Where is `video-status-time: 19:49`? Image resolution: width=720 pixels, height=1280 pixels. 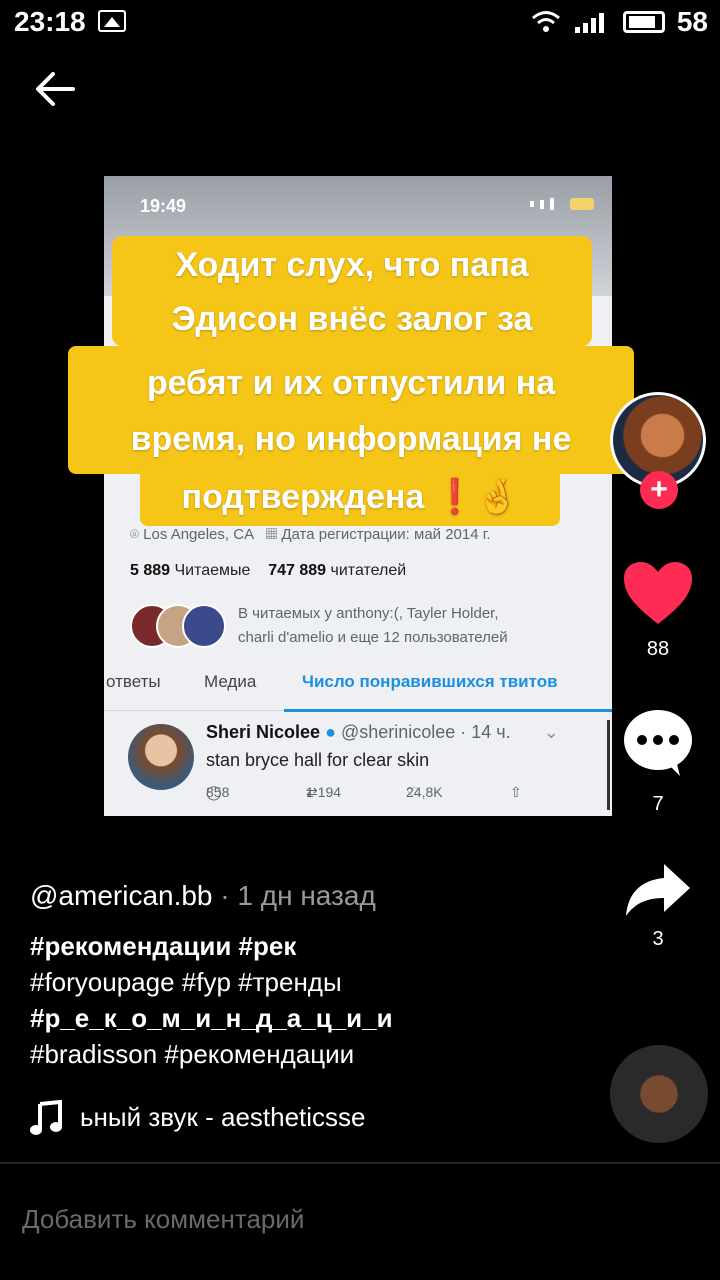 video-status-time: 19:49 is located at coordinates (163, 206).